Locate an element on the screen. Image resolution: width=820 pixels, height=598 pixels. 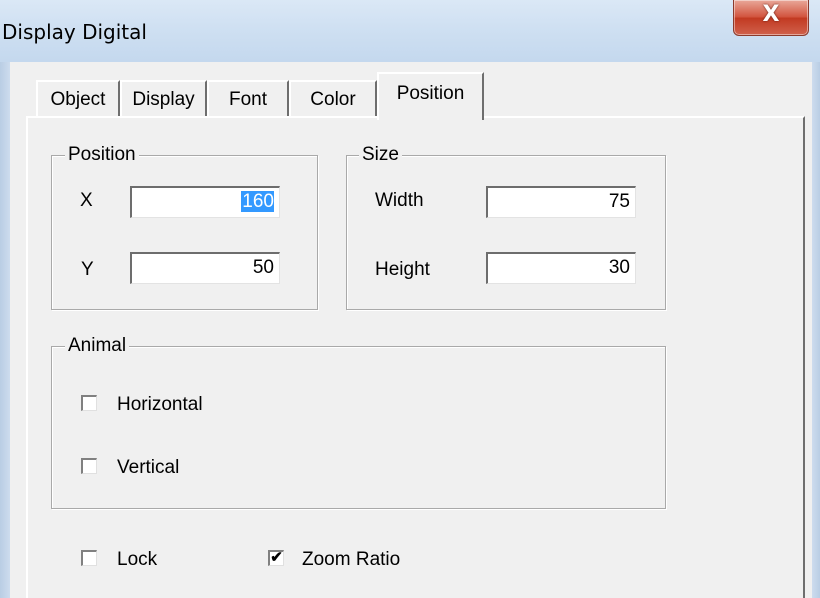
window-frame-left is located at coordinates (5, 330).